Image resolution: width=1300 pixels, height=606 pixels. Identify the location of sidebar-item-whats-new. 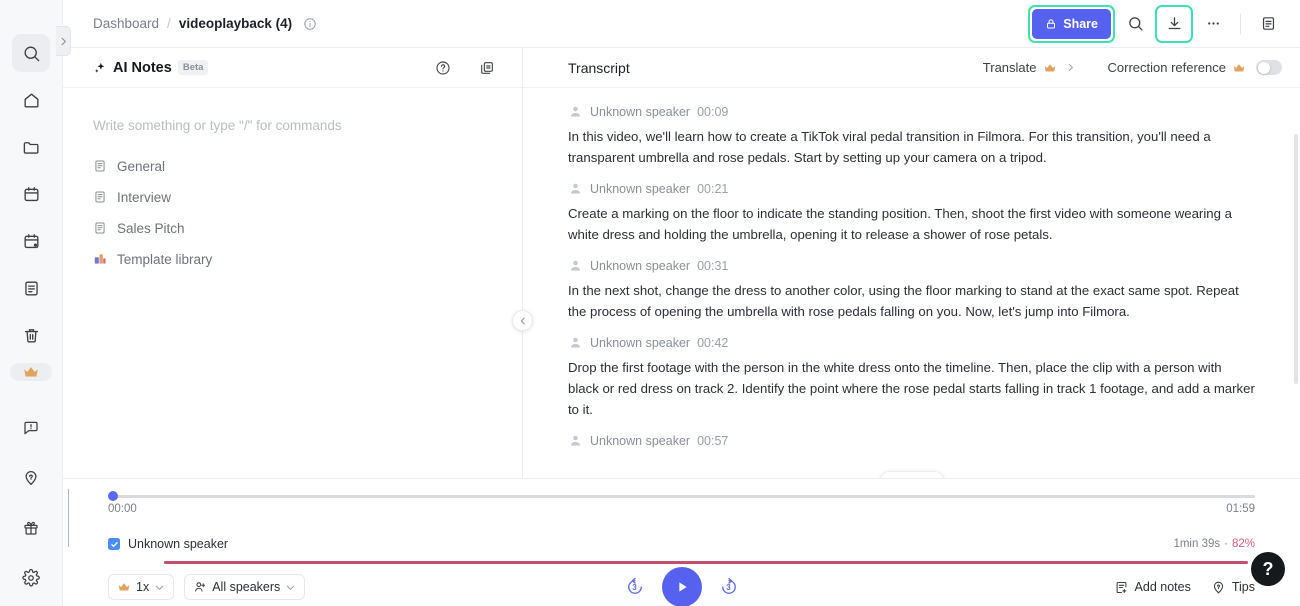
(31, 478).